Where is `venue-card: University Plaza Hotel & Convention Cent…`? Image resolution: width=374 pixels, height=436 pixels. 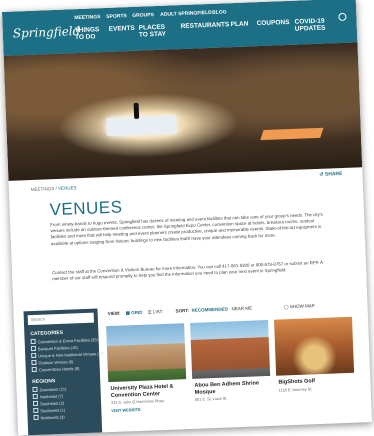
venue-card: University Plaza Hotel & Convention Cent… is located at coordinates (147, 375).